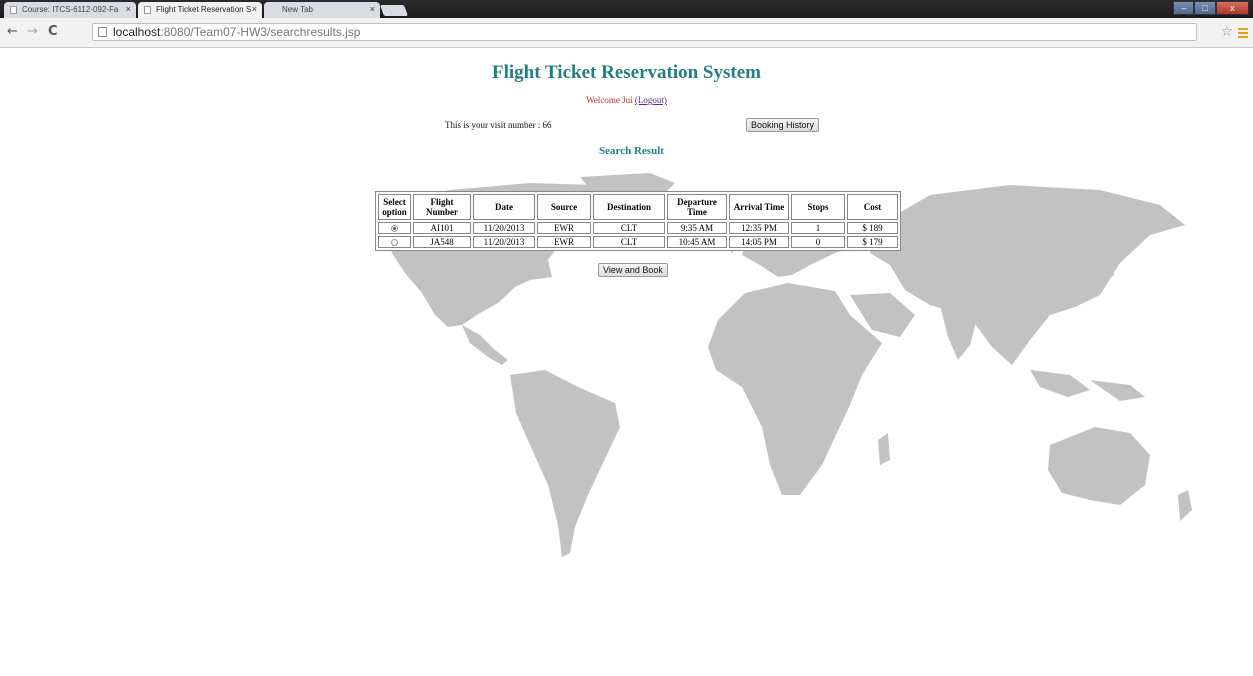  I want to click on cost-cell: $ 179, so click(872, 242).